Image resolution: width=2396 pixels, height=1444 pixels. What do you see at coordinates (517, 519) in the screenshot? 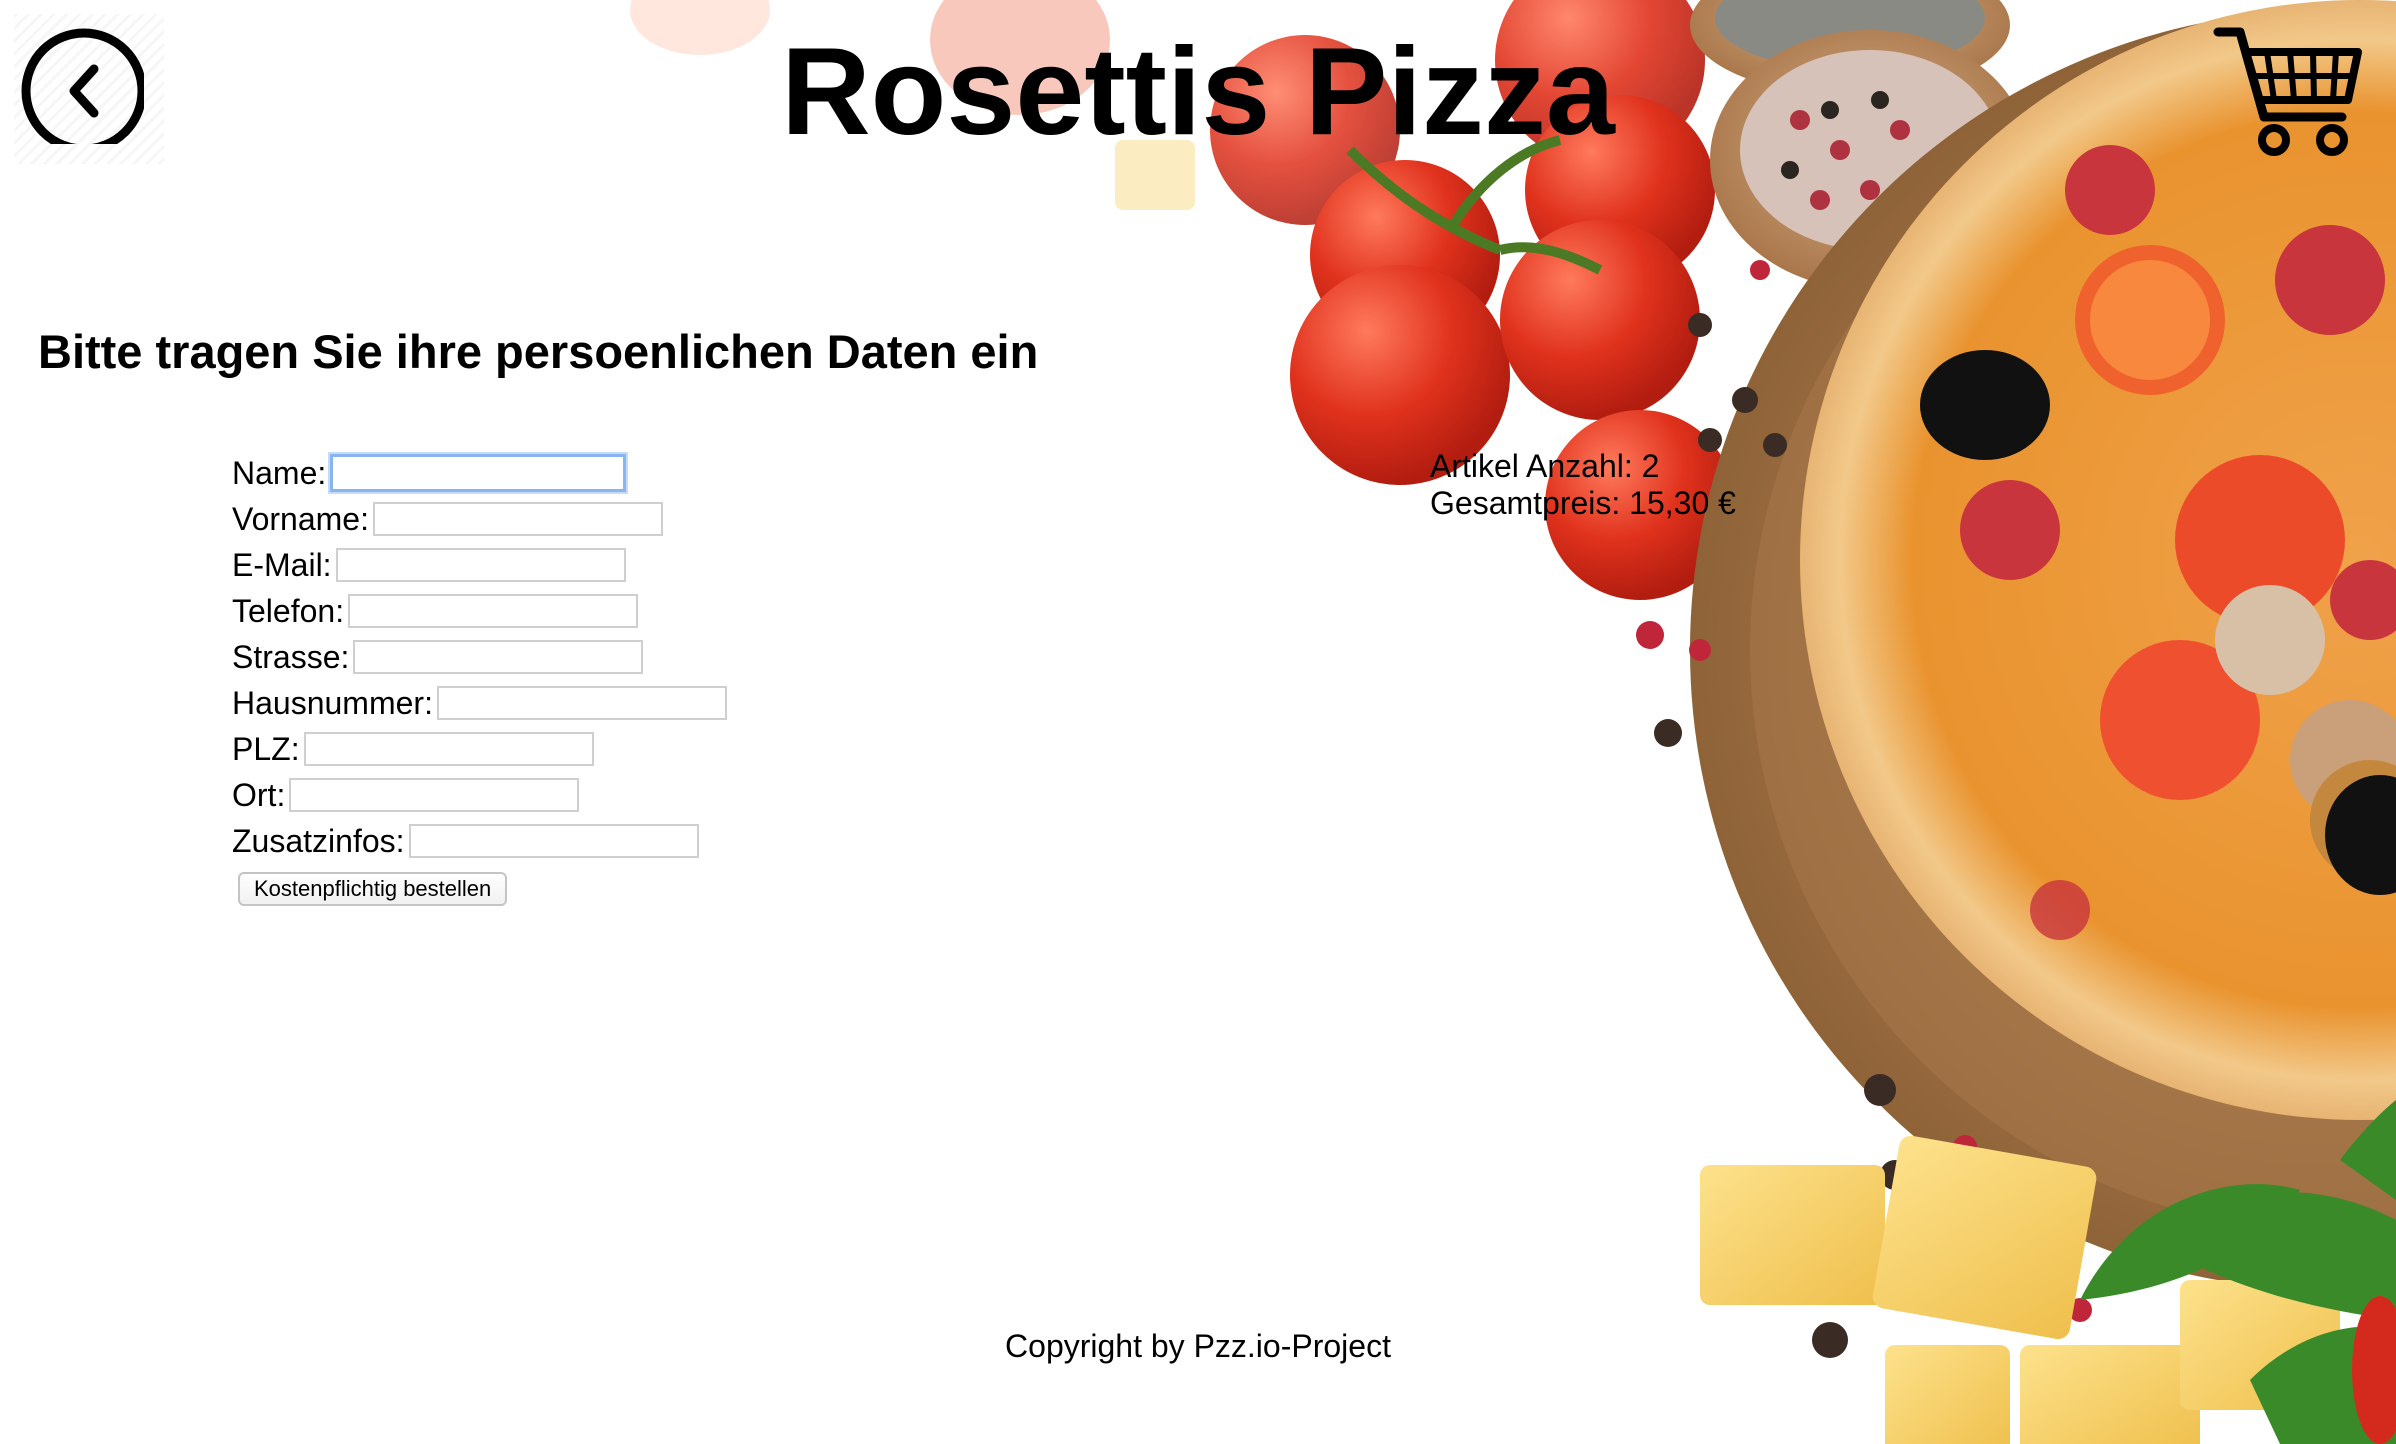
I see `vorname-field` at bounding box center [517, 519].